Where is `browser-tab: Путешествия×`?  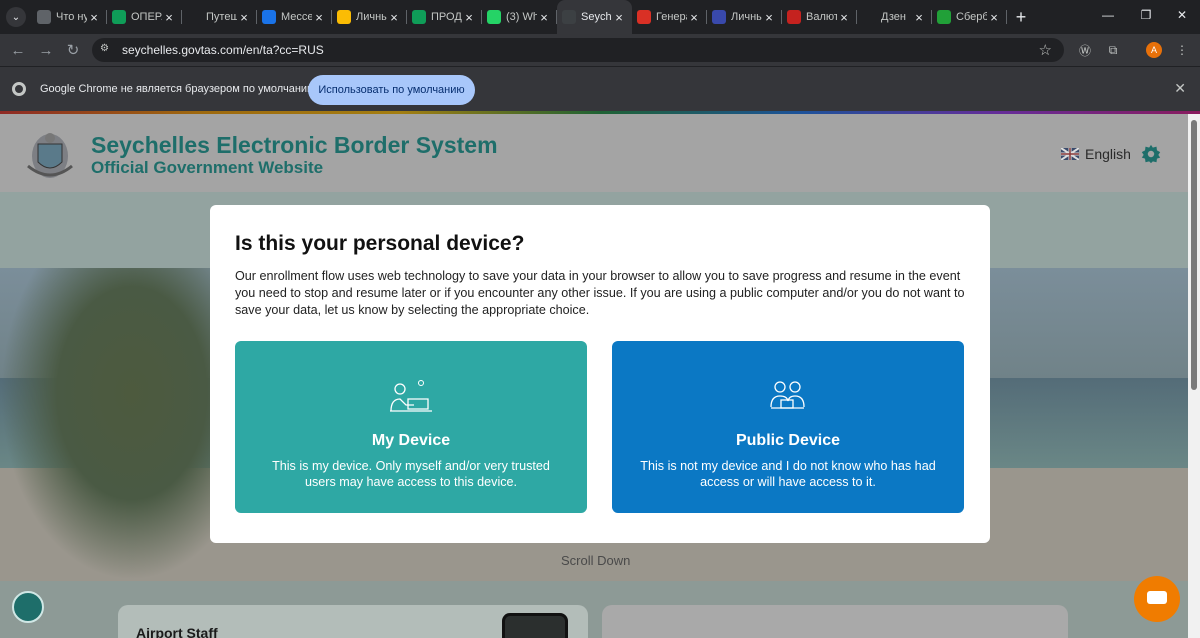
browser-tab: Путешествия× is located at coordinates (219, 17).